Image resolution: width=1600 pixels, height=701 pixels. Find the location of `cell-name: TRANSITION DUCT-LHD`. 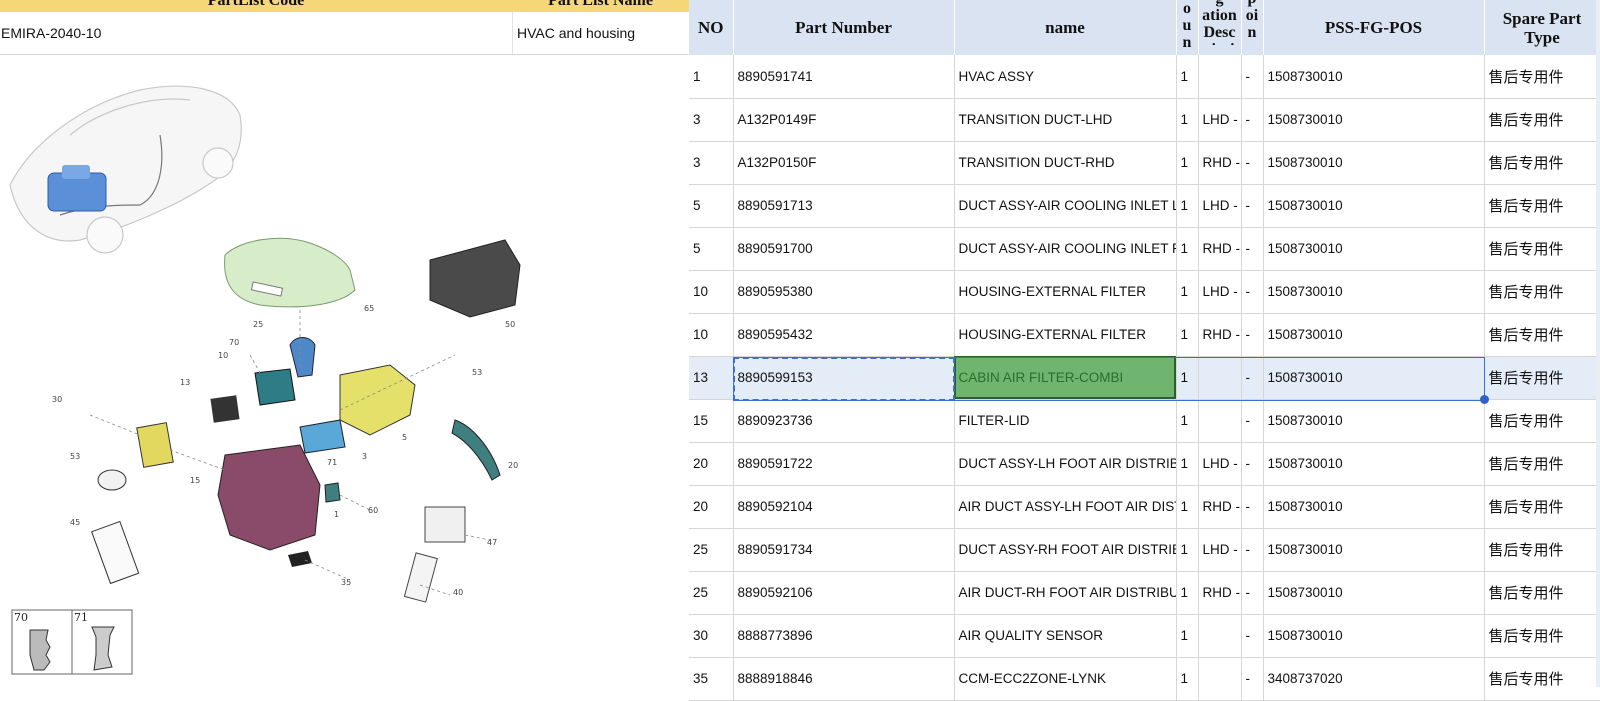

cell-name: TRANSITION DUCT-LHD is located at coordinates (1065, 120).